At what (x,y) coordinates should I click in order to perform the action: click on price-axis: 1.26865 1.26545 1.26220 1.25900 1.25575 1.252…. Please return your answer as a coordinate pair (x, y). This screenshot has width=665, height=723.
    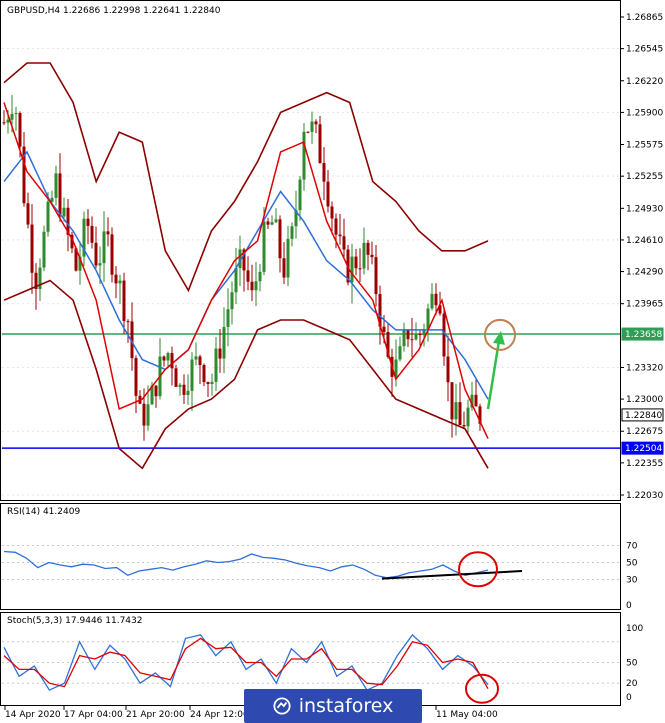
    Looking at the image, I should click on (641, 257).